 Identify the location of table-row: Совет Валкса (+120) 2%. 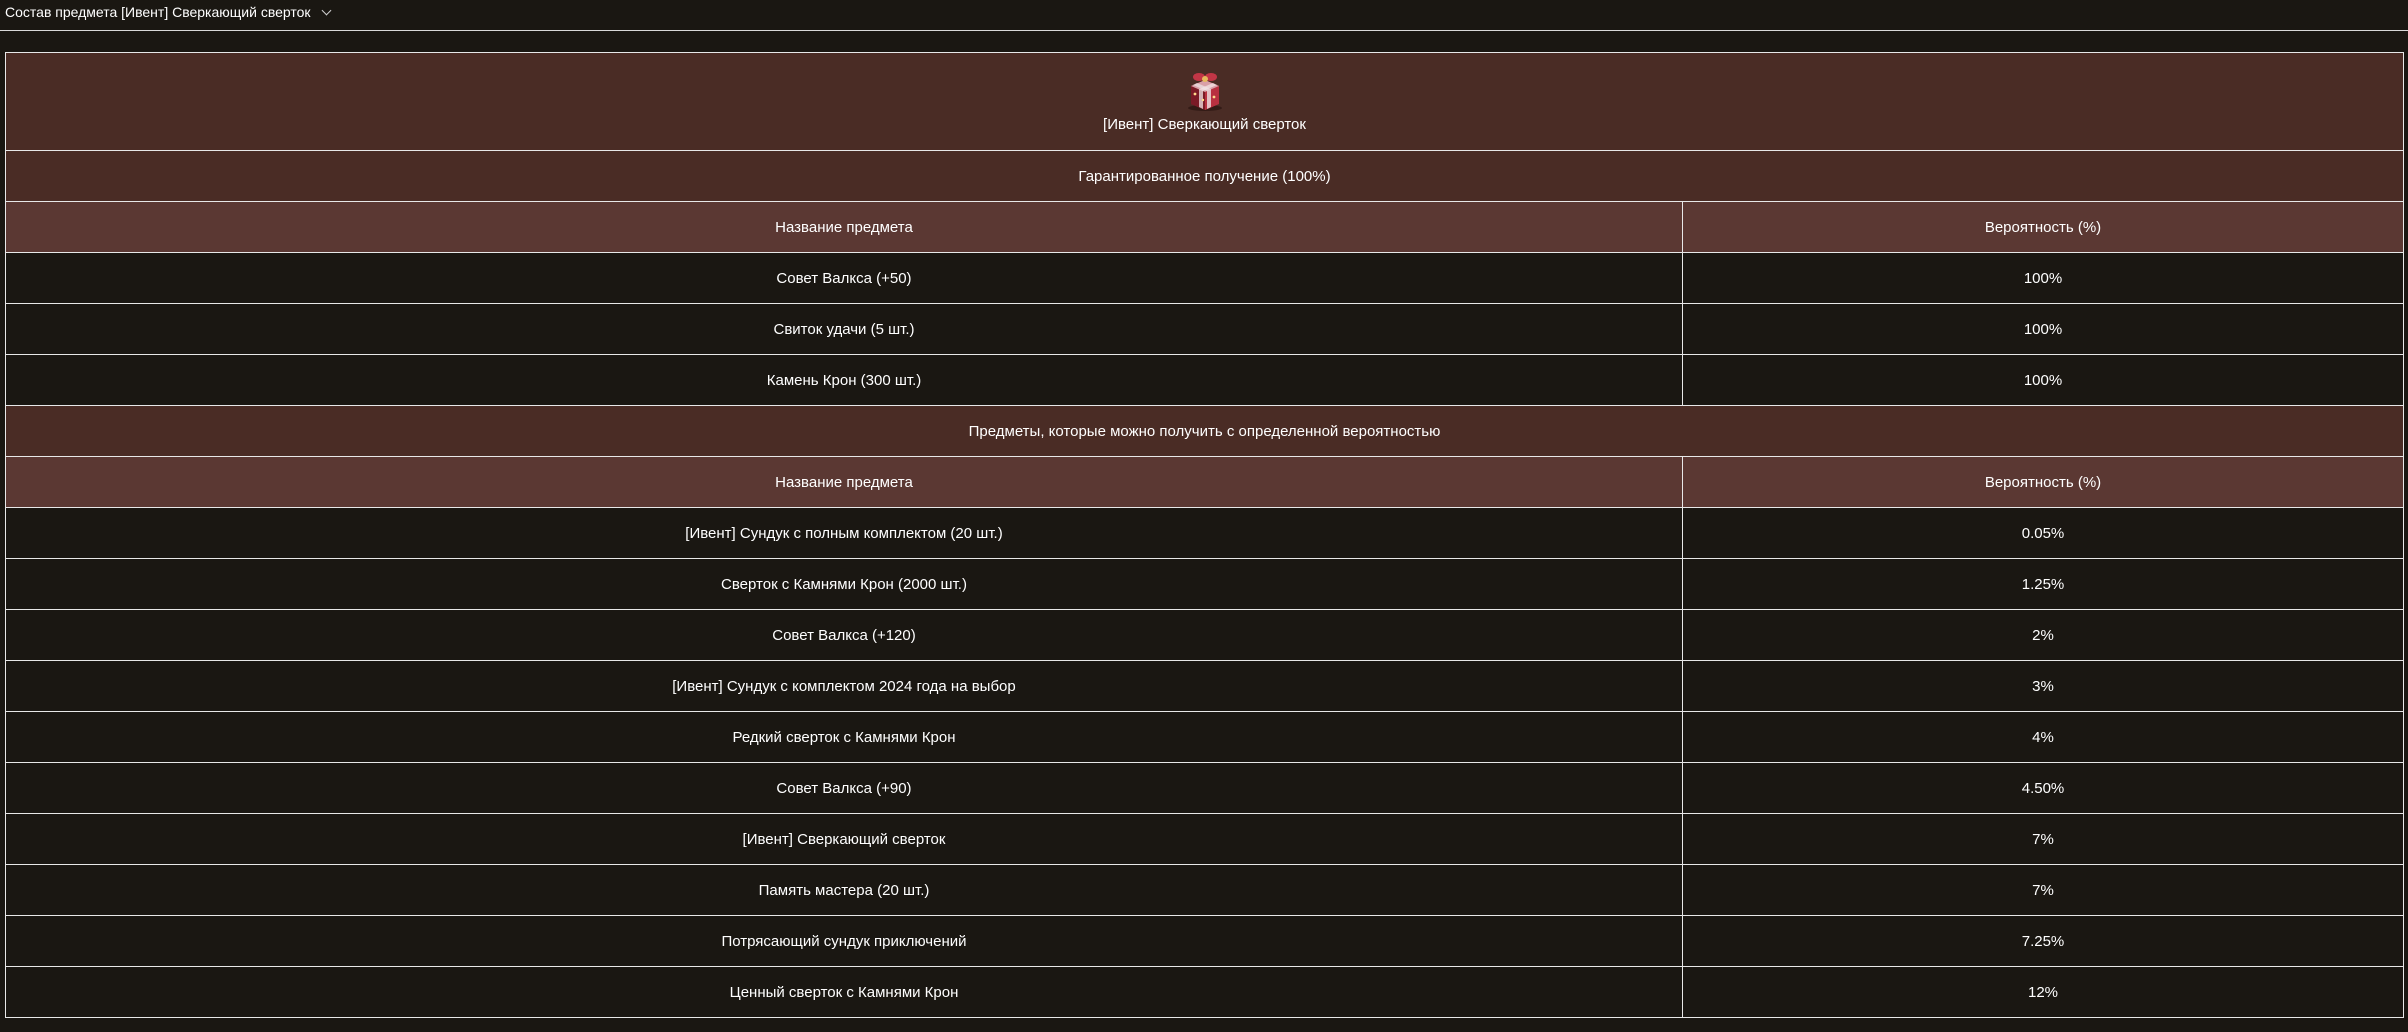
(1205, 635).